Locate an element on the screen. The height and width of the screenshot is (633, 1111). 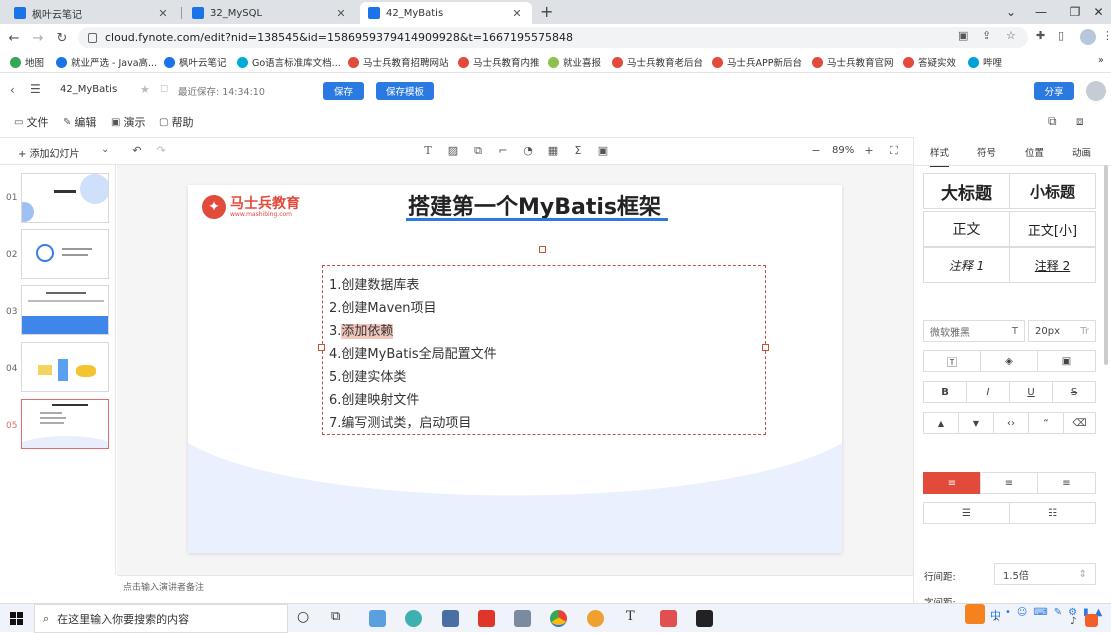
code-icon: ‹› is located at coordinates (1011, 423).